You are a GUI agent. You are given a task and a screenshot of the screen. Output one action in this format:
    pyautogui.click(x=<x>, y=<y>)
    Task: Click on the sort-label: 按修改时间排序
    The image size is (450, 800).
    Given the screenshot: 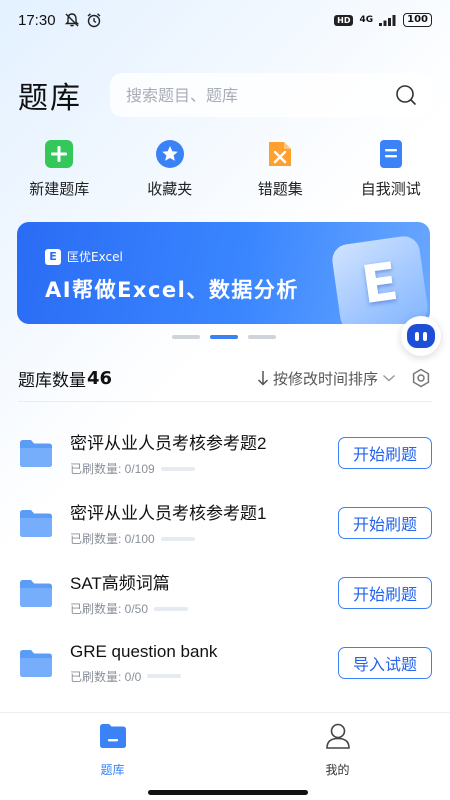 What is the action you would take?
    pyautogui.click(x=325, y=378)
    